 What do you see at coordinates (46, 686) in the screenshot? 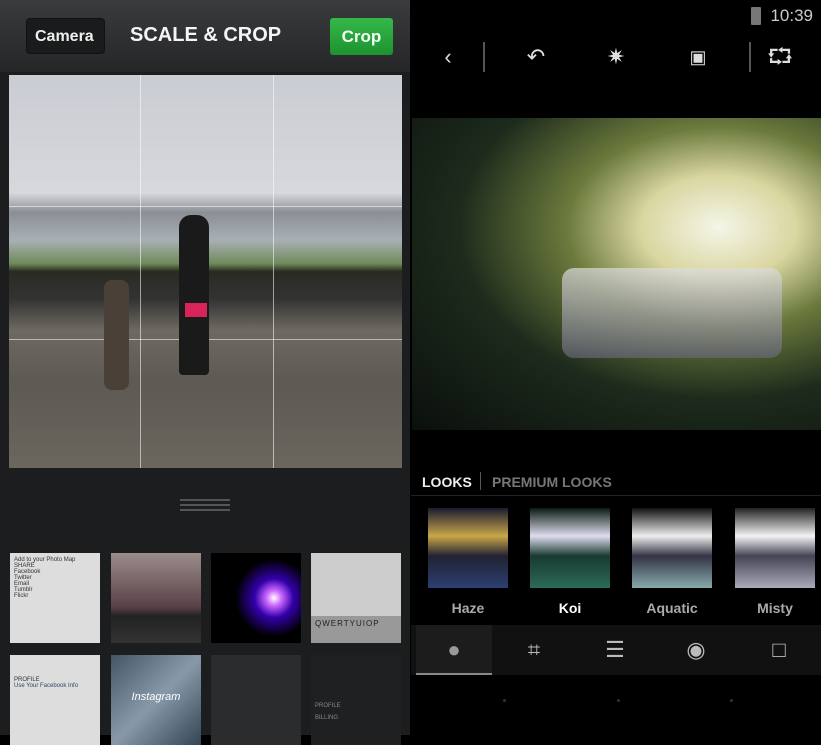
I see `thumb-text: Use Your Facebook Info` at bounding box center [46, 686].